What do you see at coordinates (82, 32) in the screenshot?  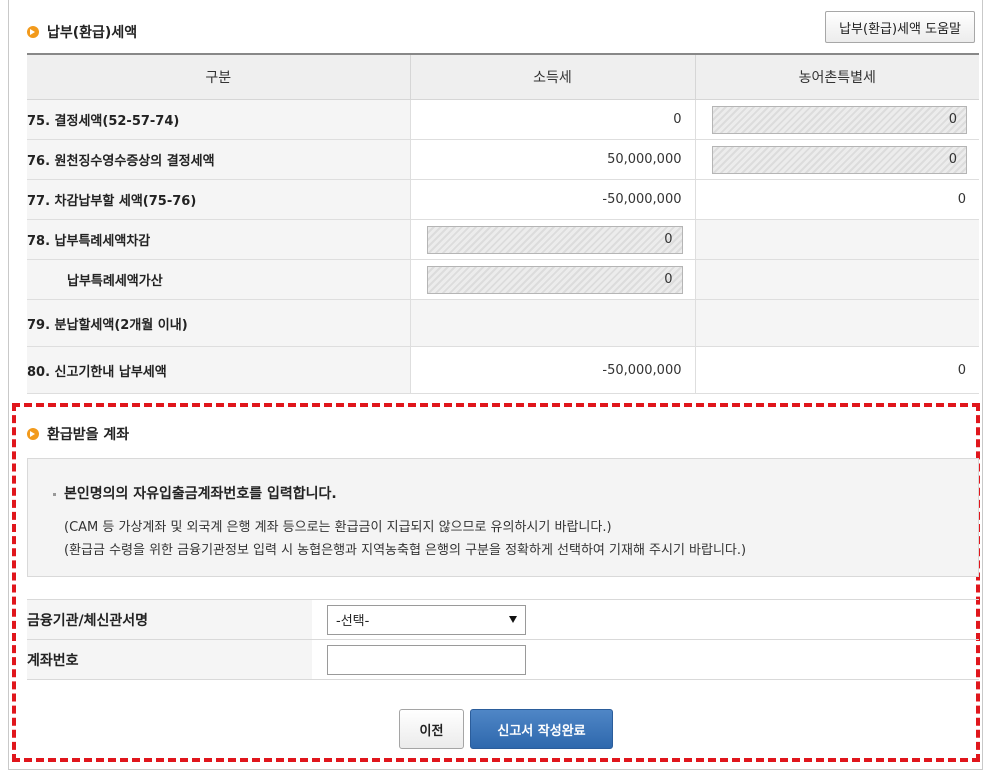 I see `tax-section-title: 납부(환급)세액` at bounding box center [82, 32].